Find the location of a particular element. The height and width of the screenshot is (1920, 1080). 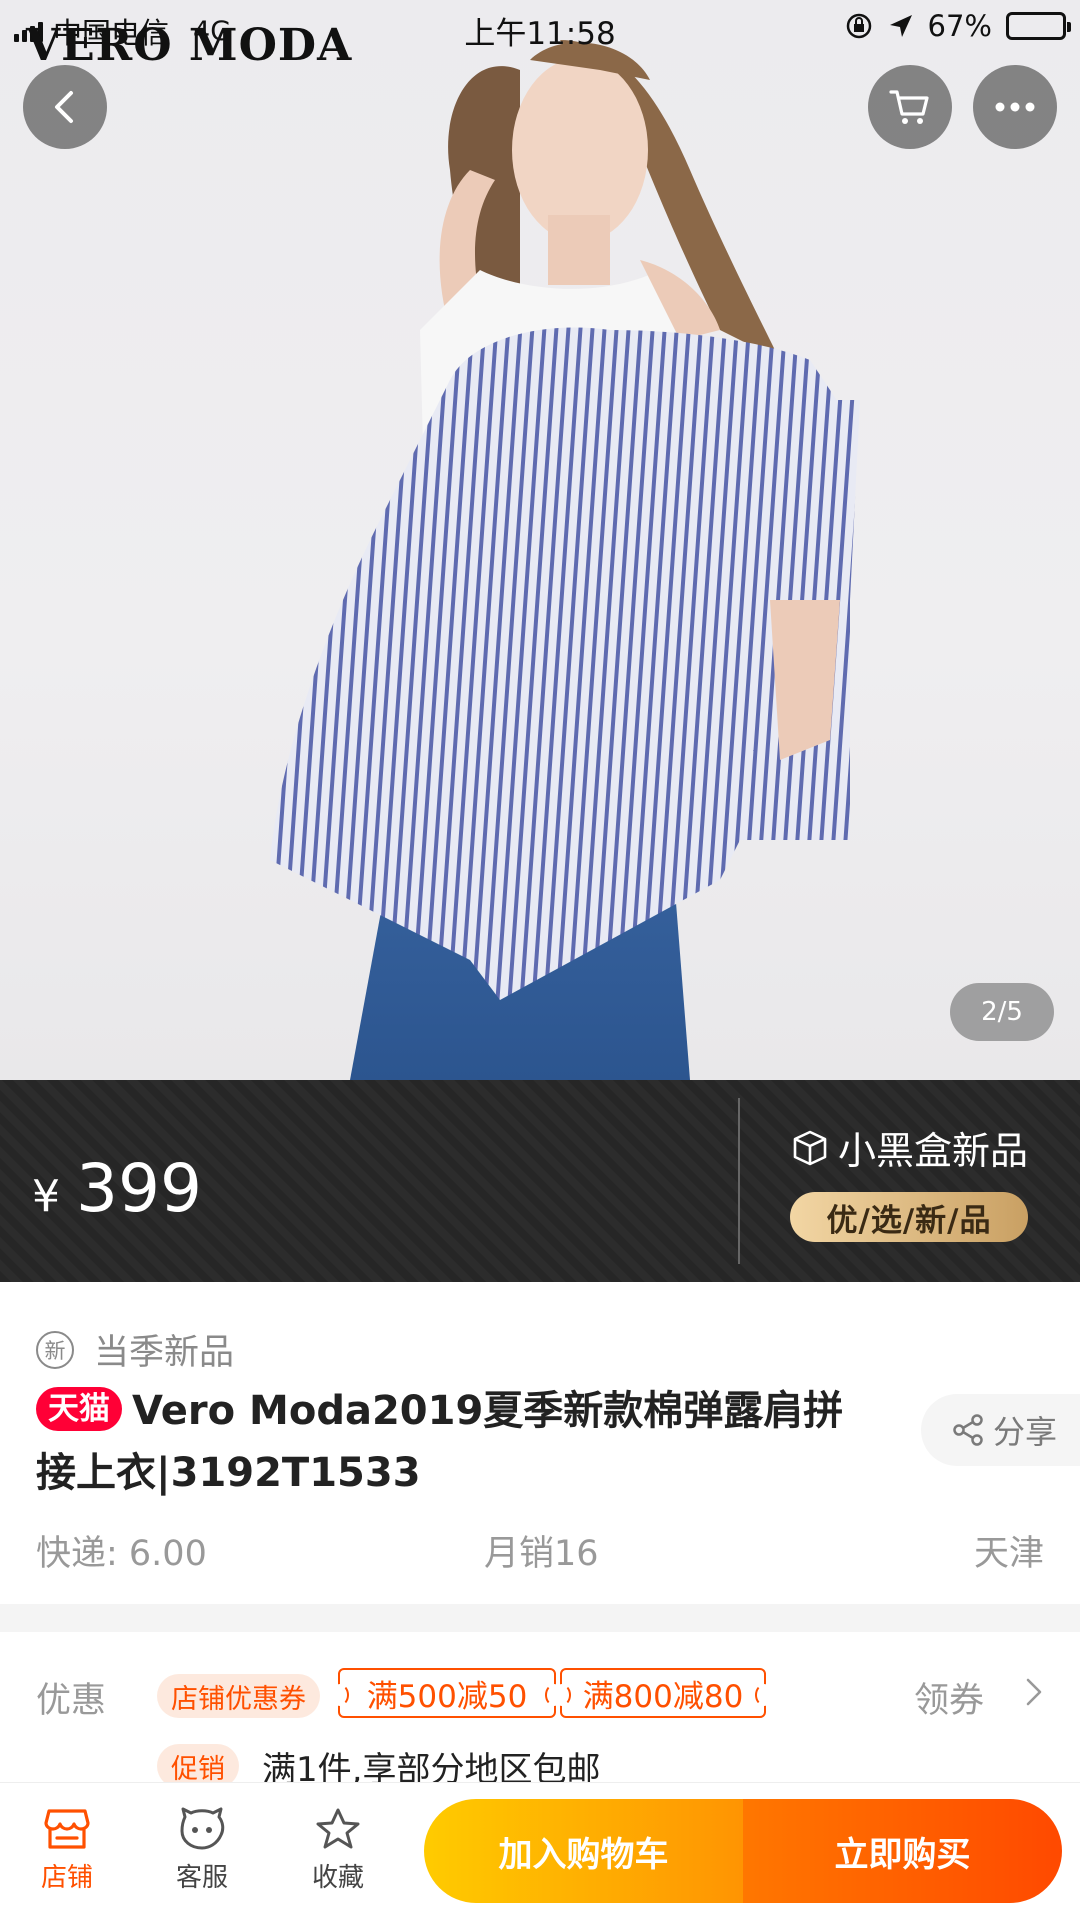

back-button is located at coordinates (65, 107).